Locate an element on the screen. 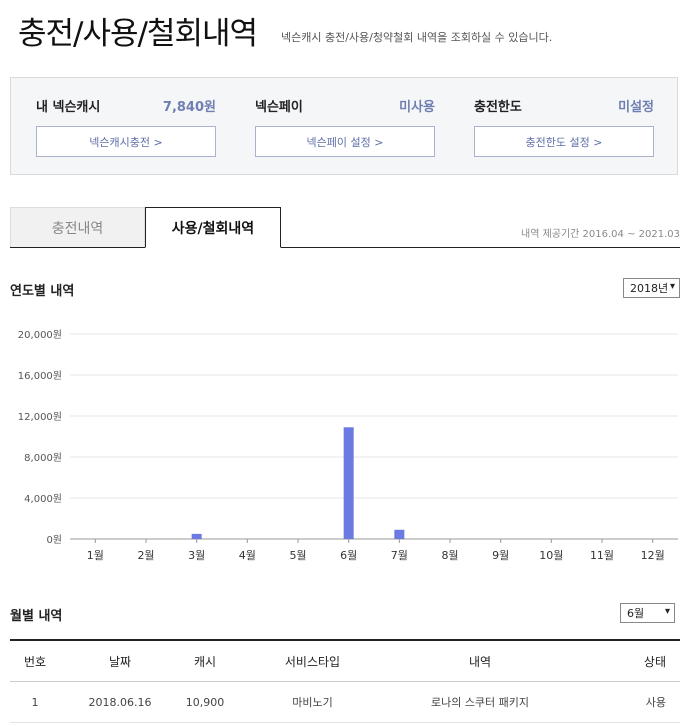  nexon-pay-label: 넥슨페이 is located at coordinates (279, 107).